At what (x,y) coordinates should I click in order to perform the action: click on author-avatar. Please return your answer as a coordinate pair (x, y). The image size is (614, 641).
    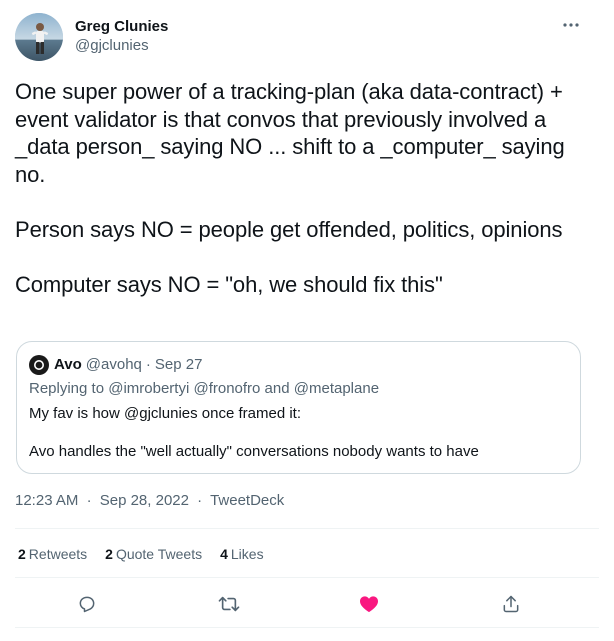
    Looking at the image, I should click on (39, 37).